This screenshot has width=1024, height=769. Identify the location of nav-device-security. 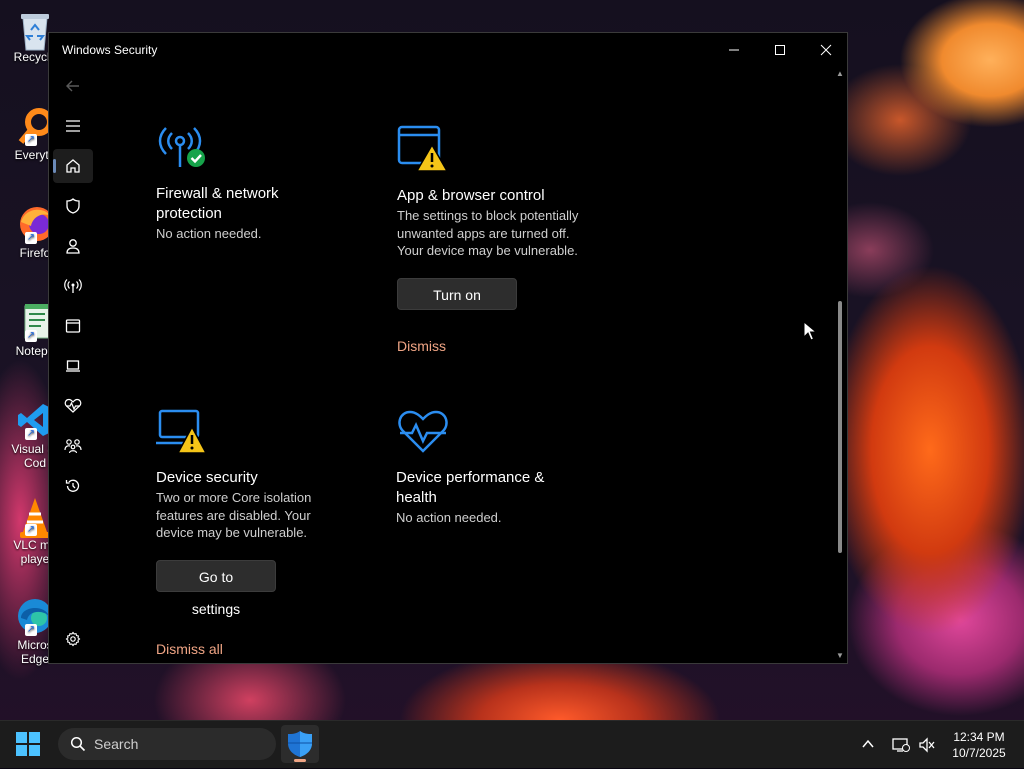
(73, 366).